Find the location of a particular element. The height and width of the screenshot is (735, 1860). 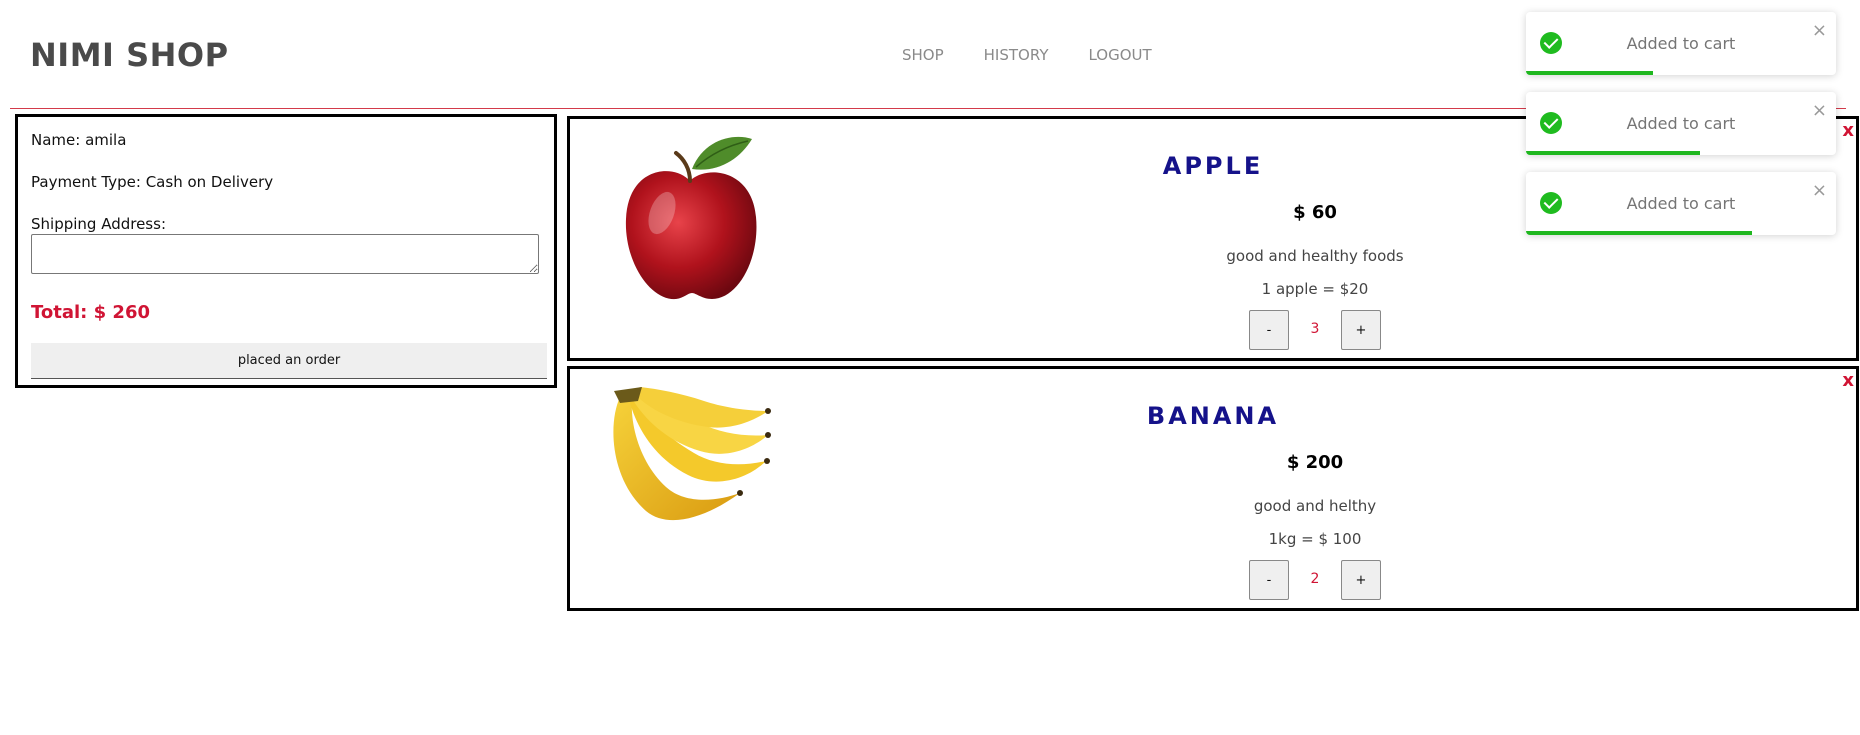

product-price: $ 60 is located at coordinates (1315, 212).